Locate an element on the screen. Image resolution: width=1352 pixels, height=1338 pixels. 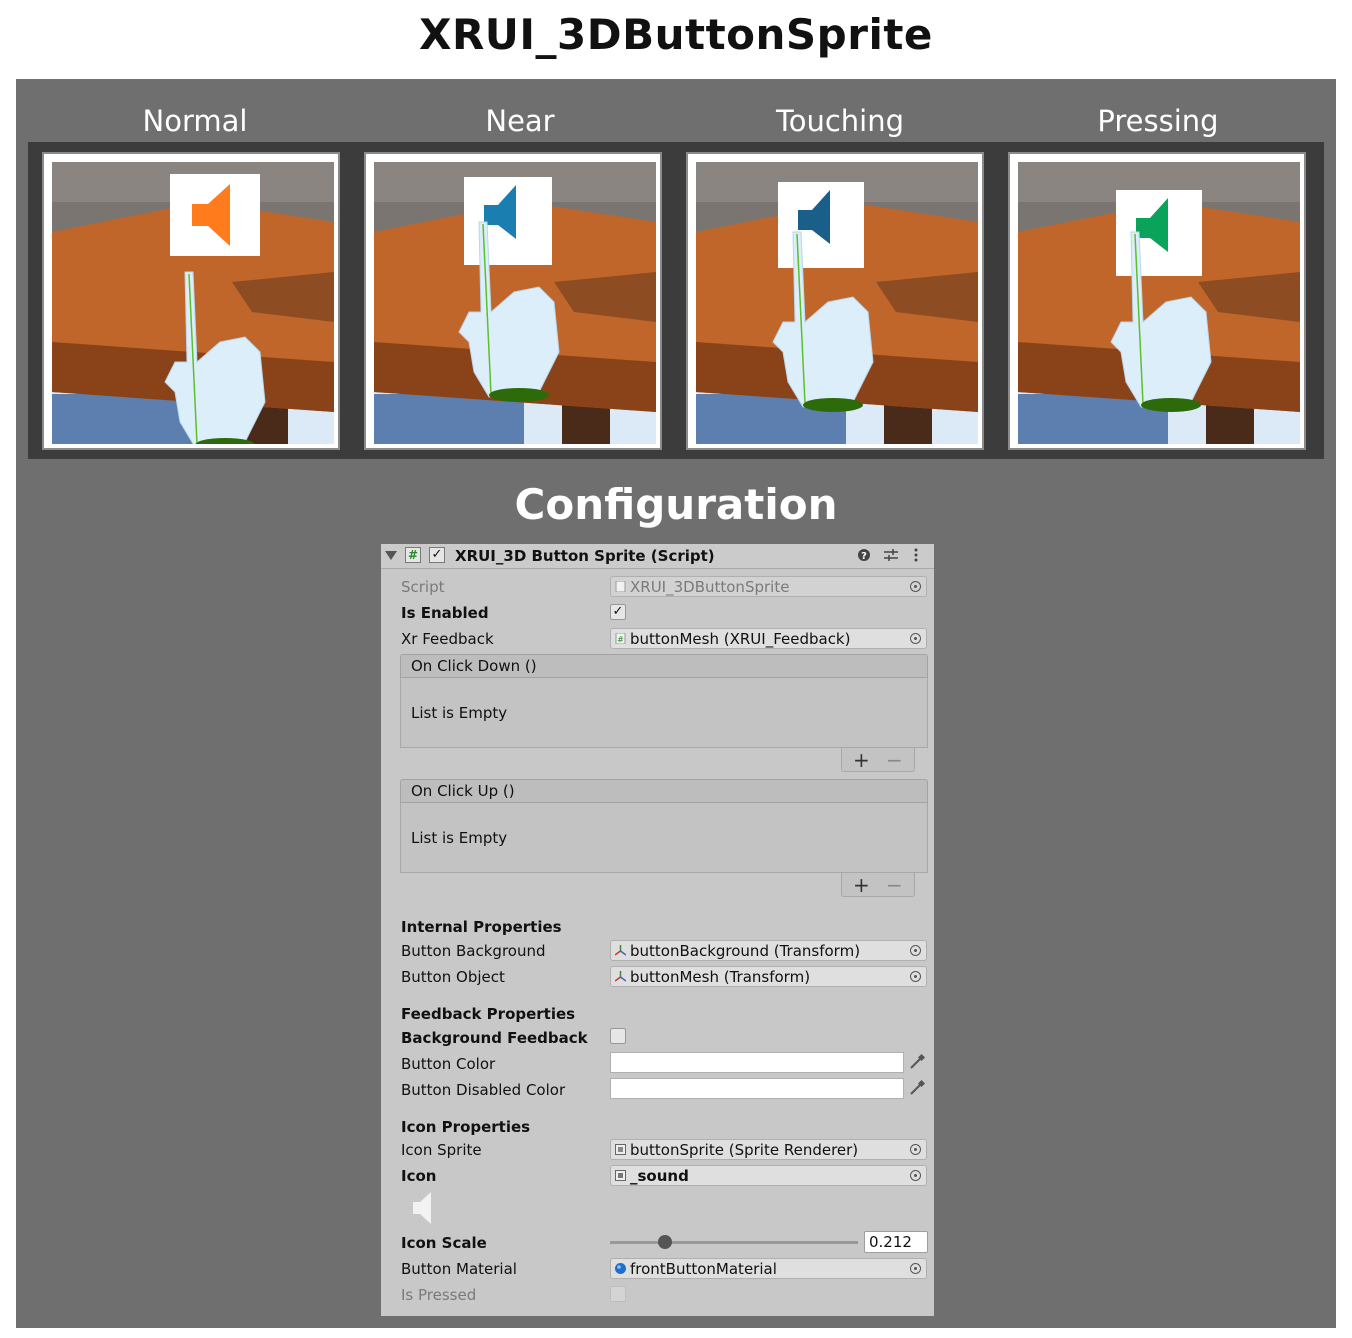
state-image-touching is located at coordinates (835, 301).